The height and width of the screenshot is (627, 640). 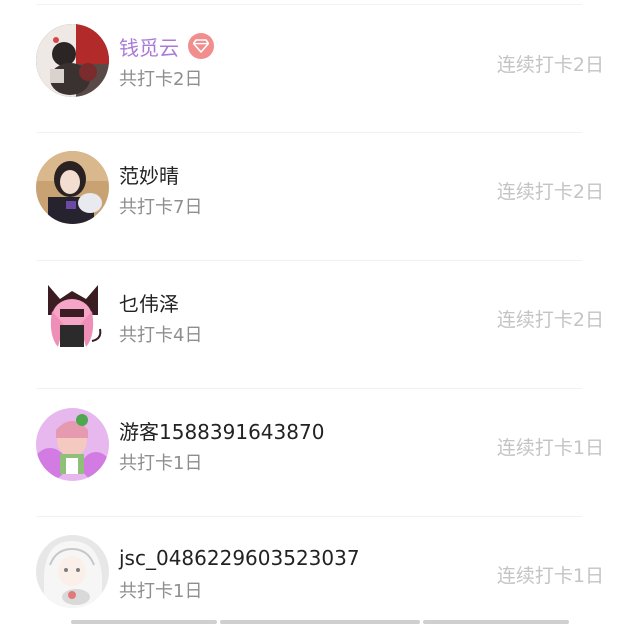 I want to click on name-line: 游客1588391643870, so click(x=221, y=430).